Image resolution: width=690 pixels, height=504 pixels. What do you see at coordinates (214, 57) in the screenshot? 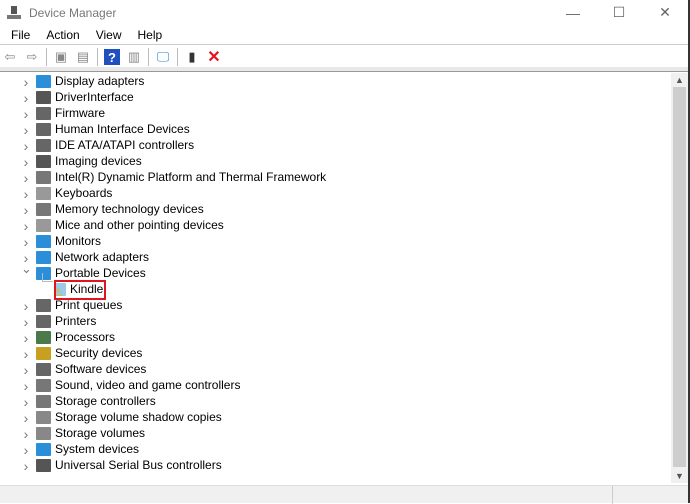
I see `uninstall-icon: ✕` at bounding box center [214, 57].